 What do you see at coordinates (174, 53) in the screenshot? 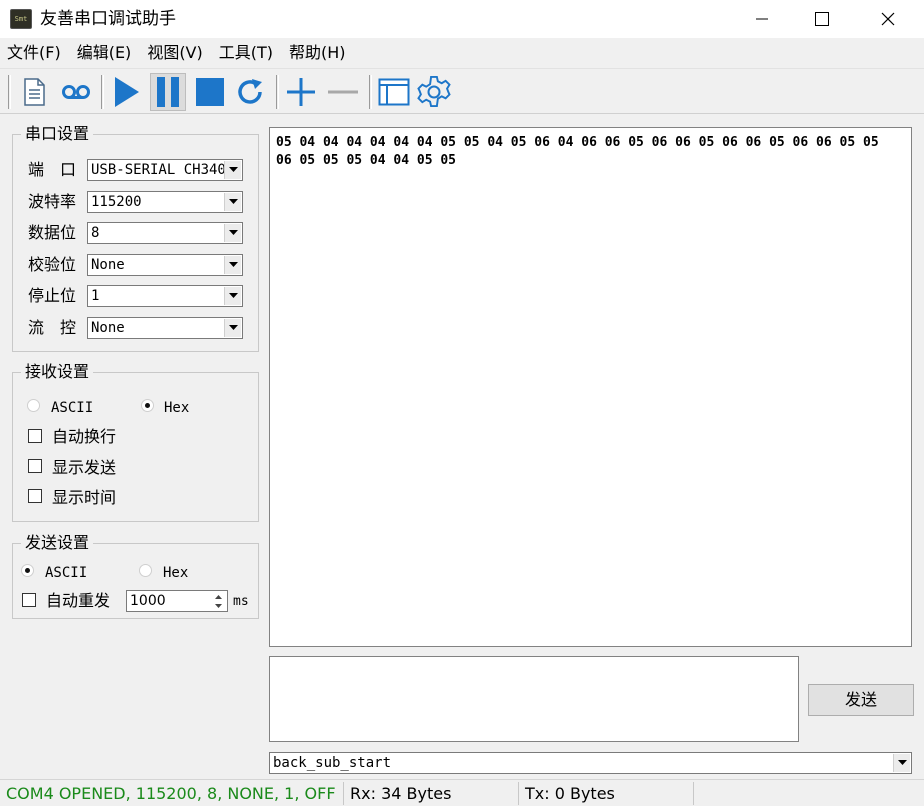
I see `menu-view: 视图(V)` at bounding box center [174, 53].